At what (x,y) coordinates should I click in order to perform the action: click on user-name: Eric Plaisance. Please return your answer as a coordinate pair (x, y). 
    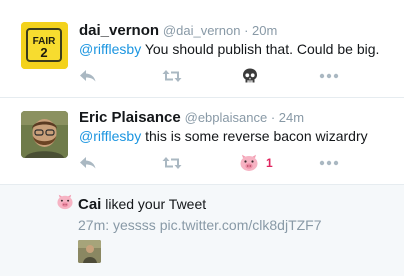
    Looking at the image, I should click on (130, 117).